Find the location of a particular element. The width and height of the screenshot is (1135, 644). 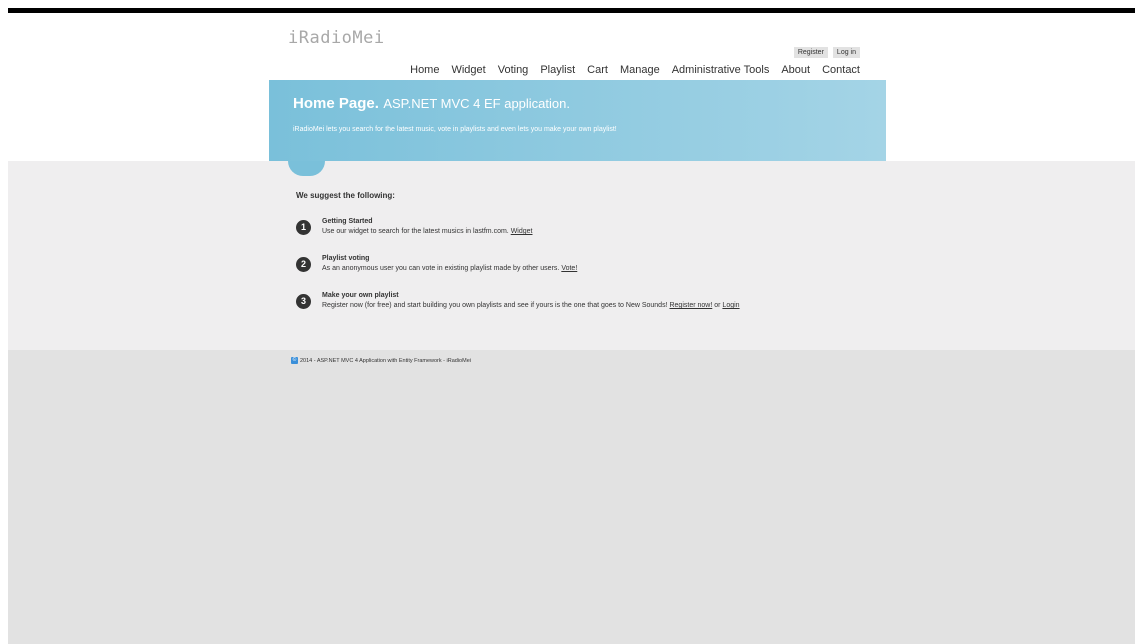

nav-item-cart: Cart is located at coordinates (597, 70).